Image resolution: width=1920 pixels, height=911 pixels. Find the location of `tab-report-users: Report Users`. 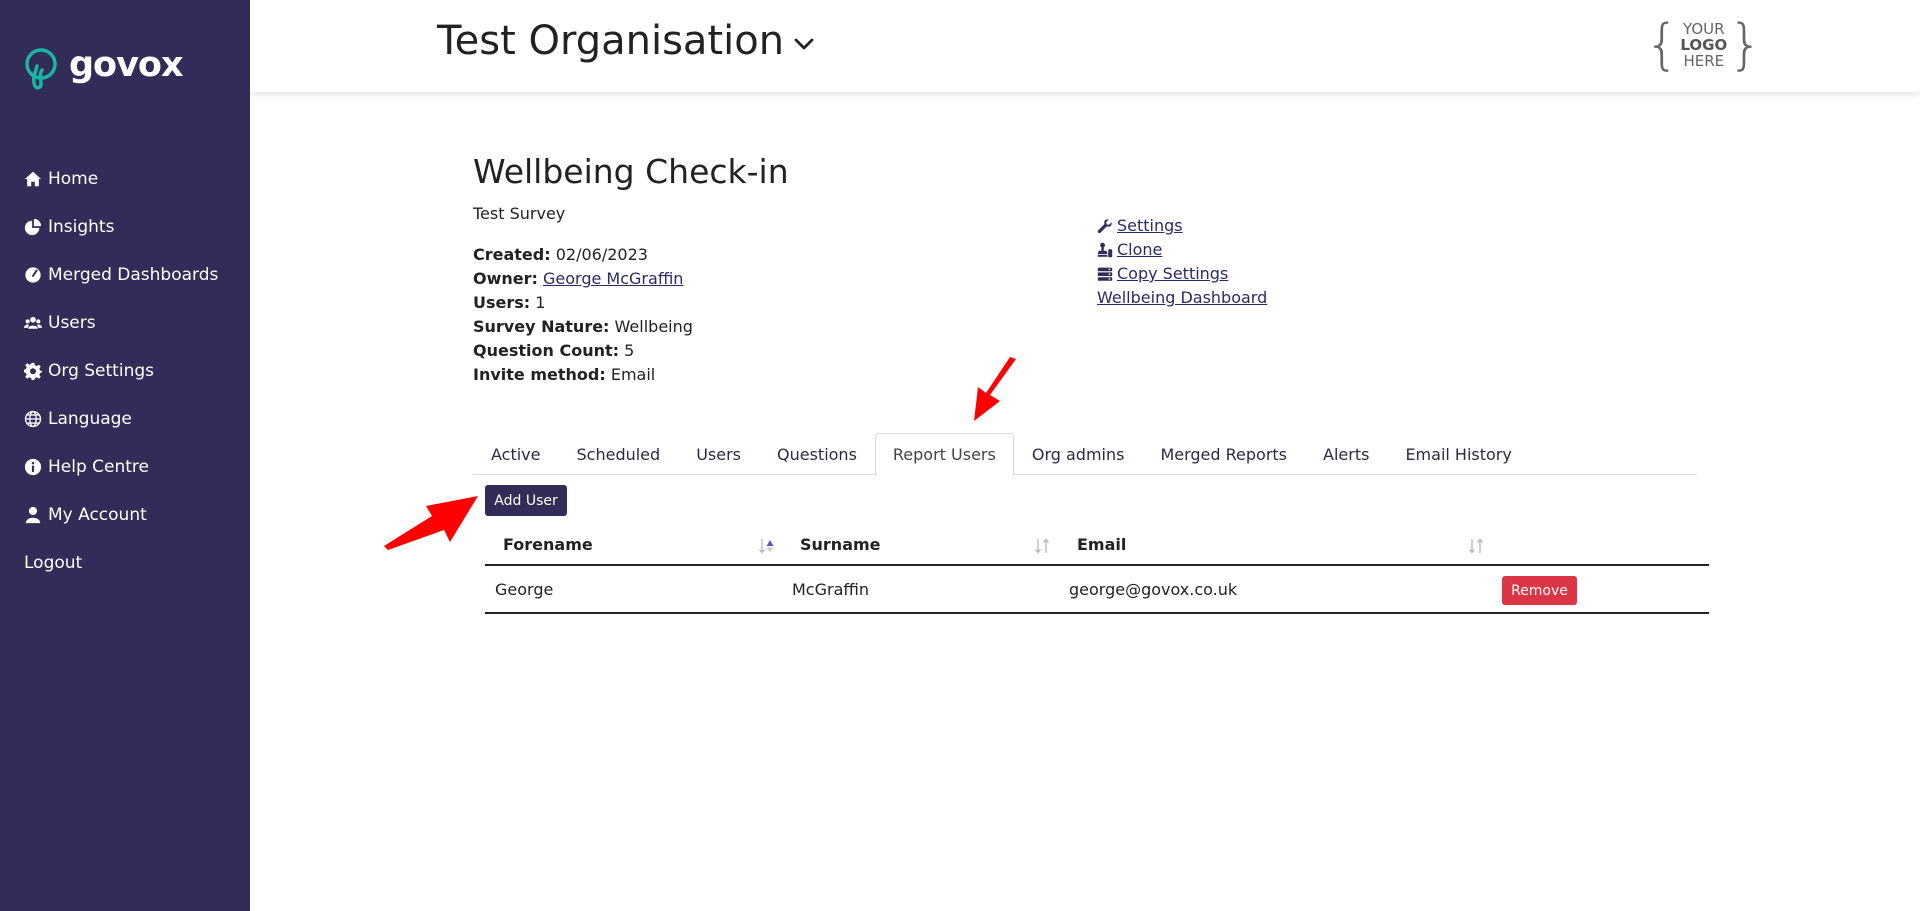

tab-report-users: Report Users is located at coordinates (944, 454).